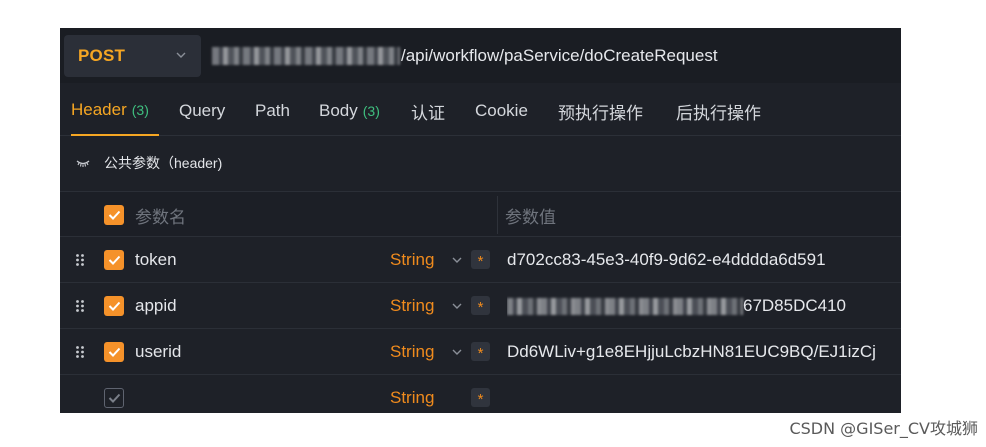 This screenshot has height=447, width=986. I want to click on param-value, so click(702, 394).